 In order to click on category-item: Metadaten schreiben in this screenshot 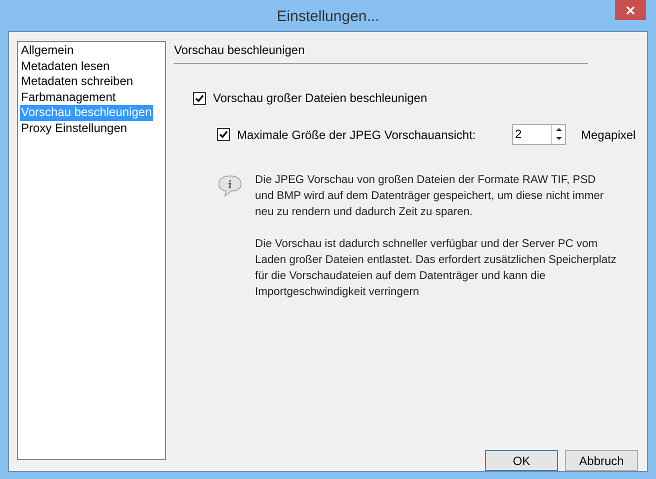, I will do `click(77, 82)`.